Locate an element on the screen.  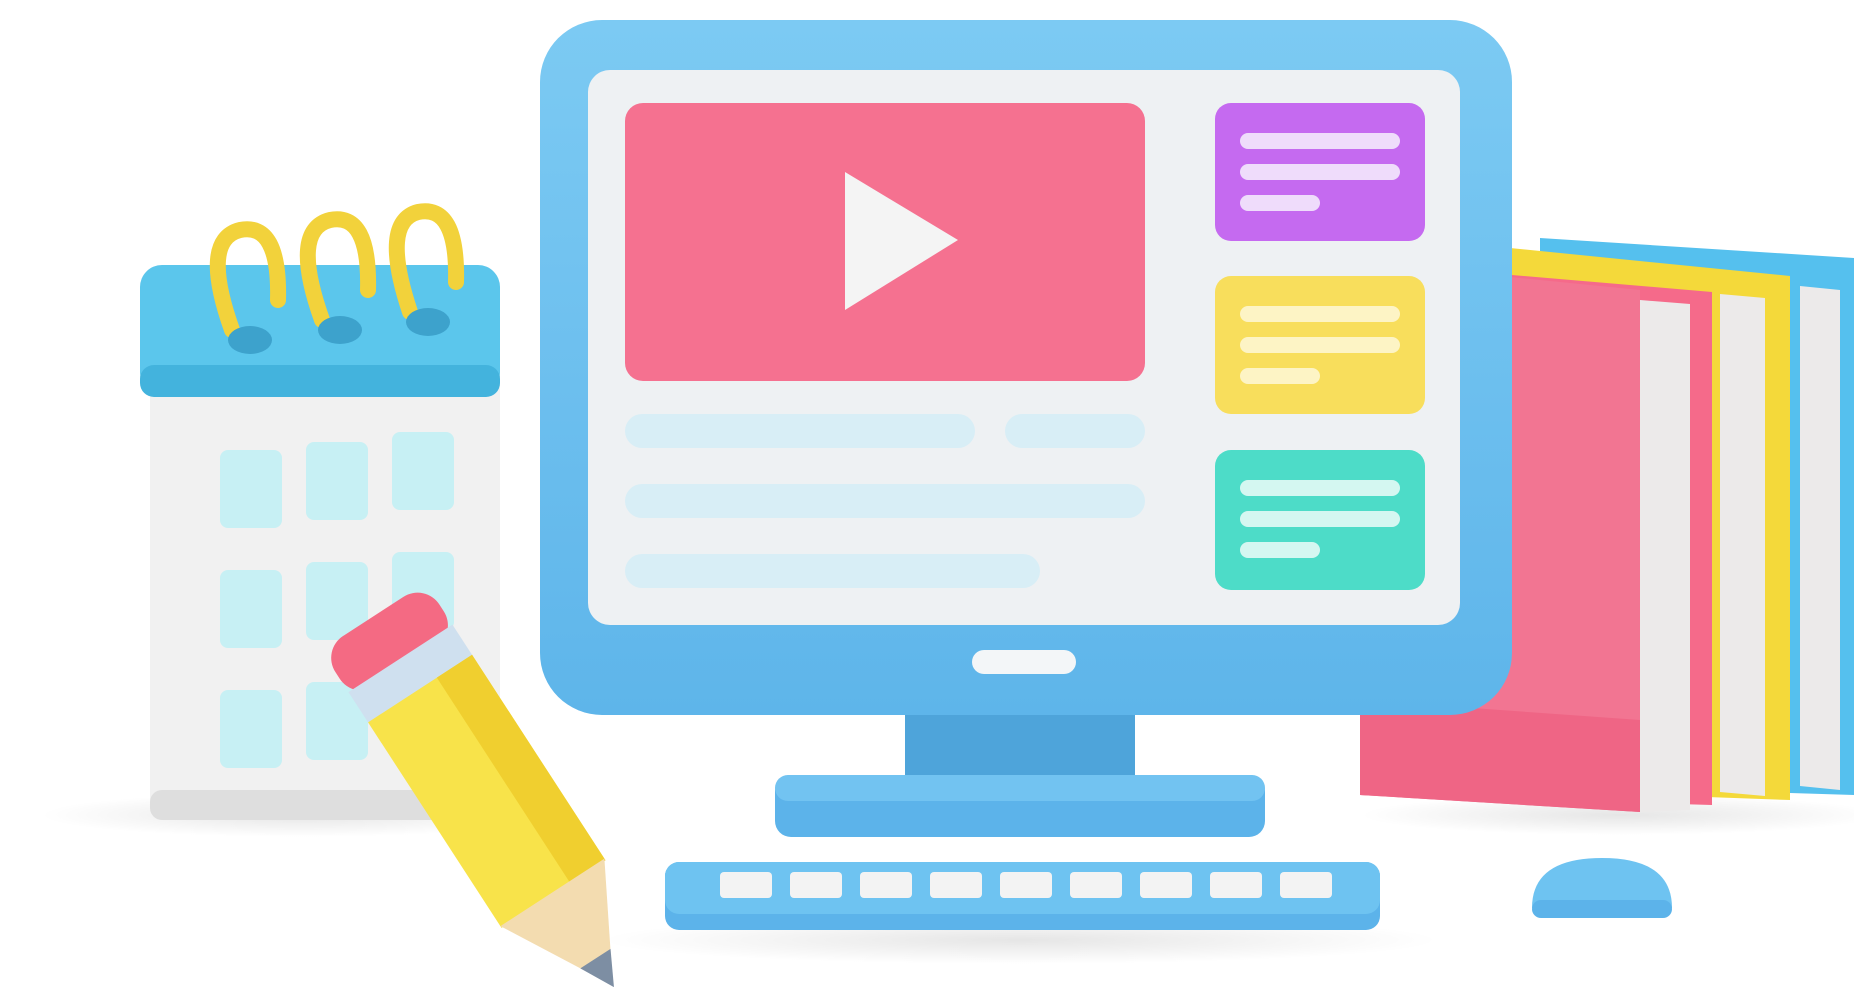
book-pink-pages is located at coordinates (1665, 556).